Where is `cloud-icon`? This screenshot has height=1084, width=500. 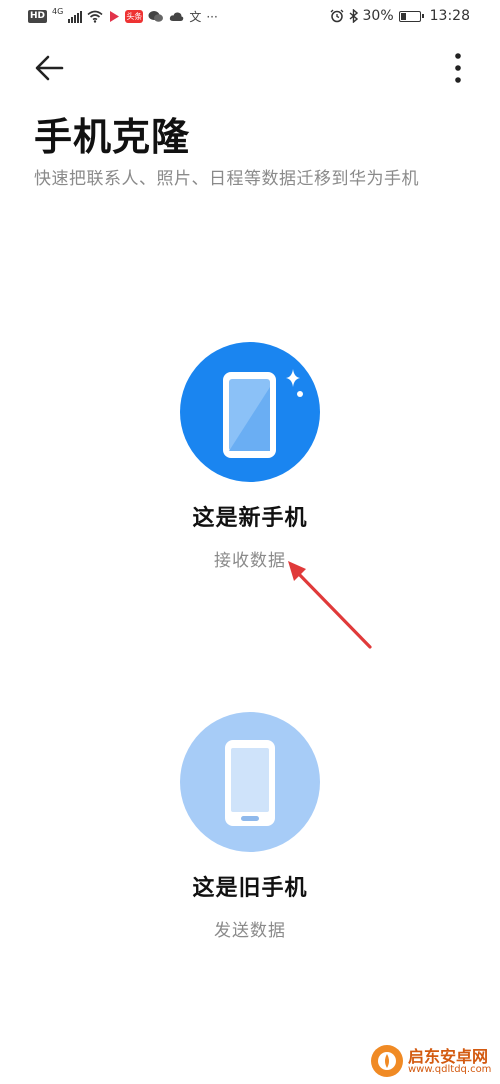
cloud-icon is located at coordinates (177, 16).